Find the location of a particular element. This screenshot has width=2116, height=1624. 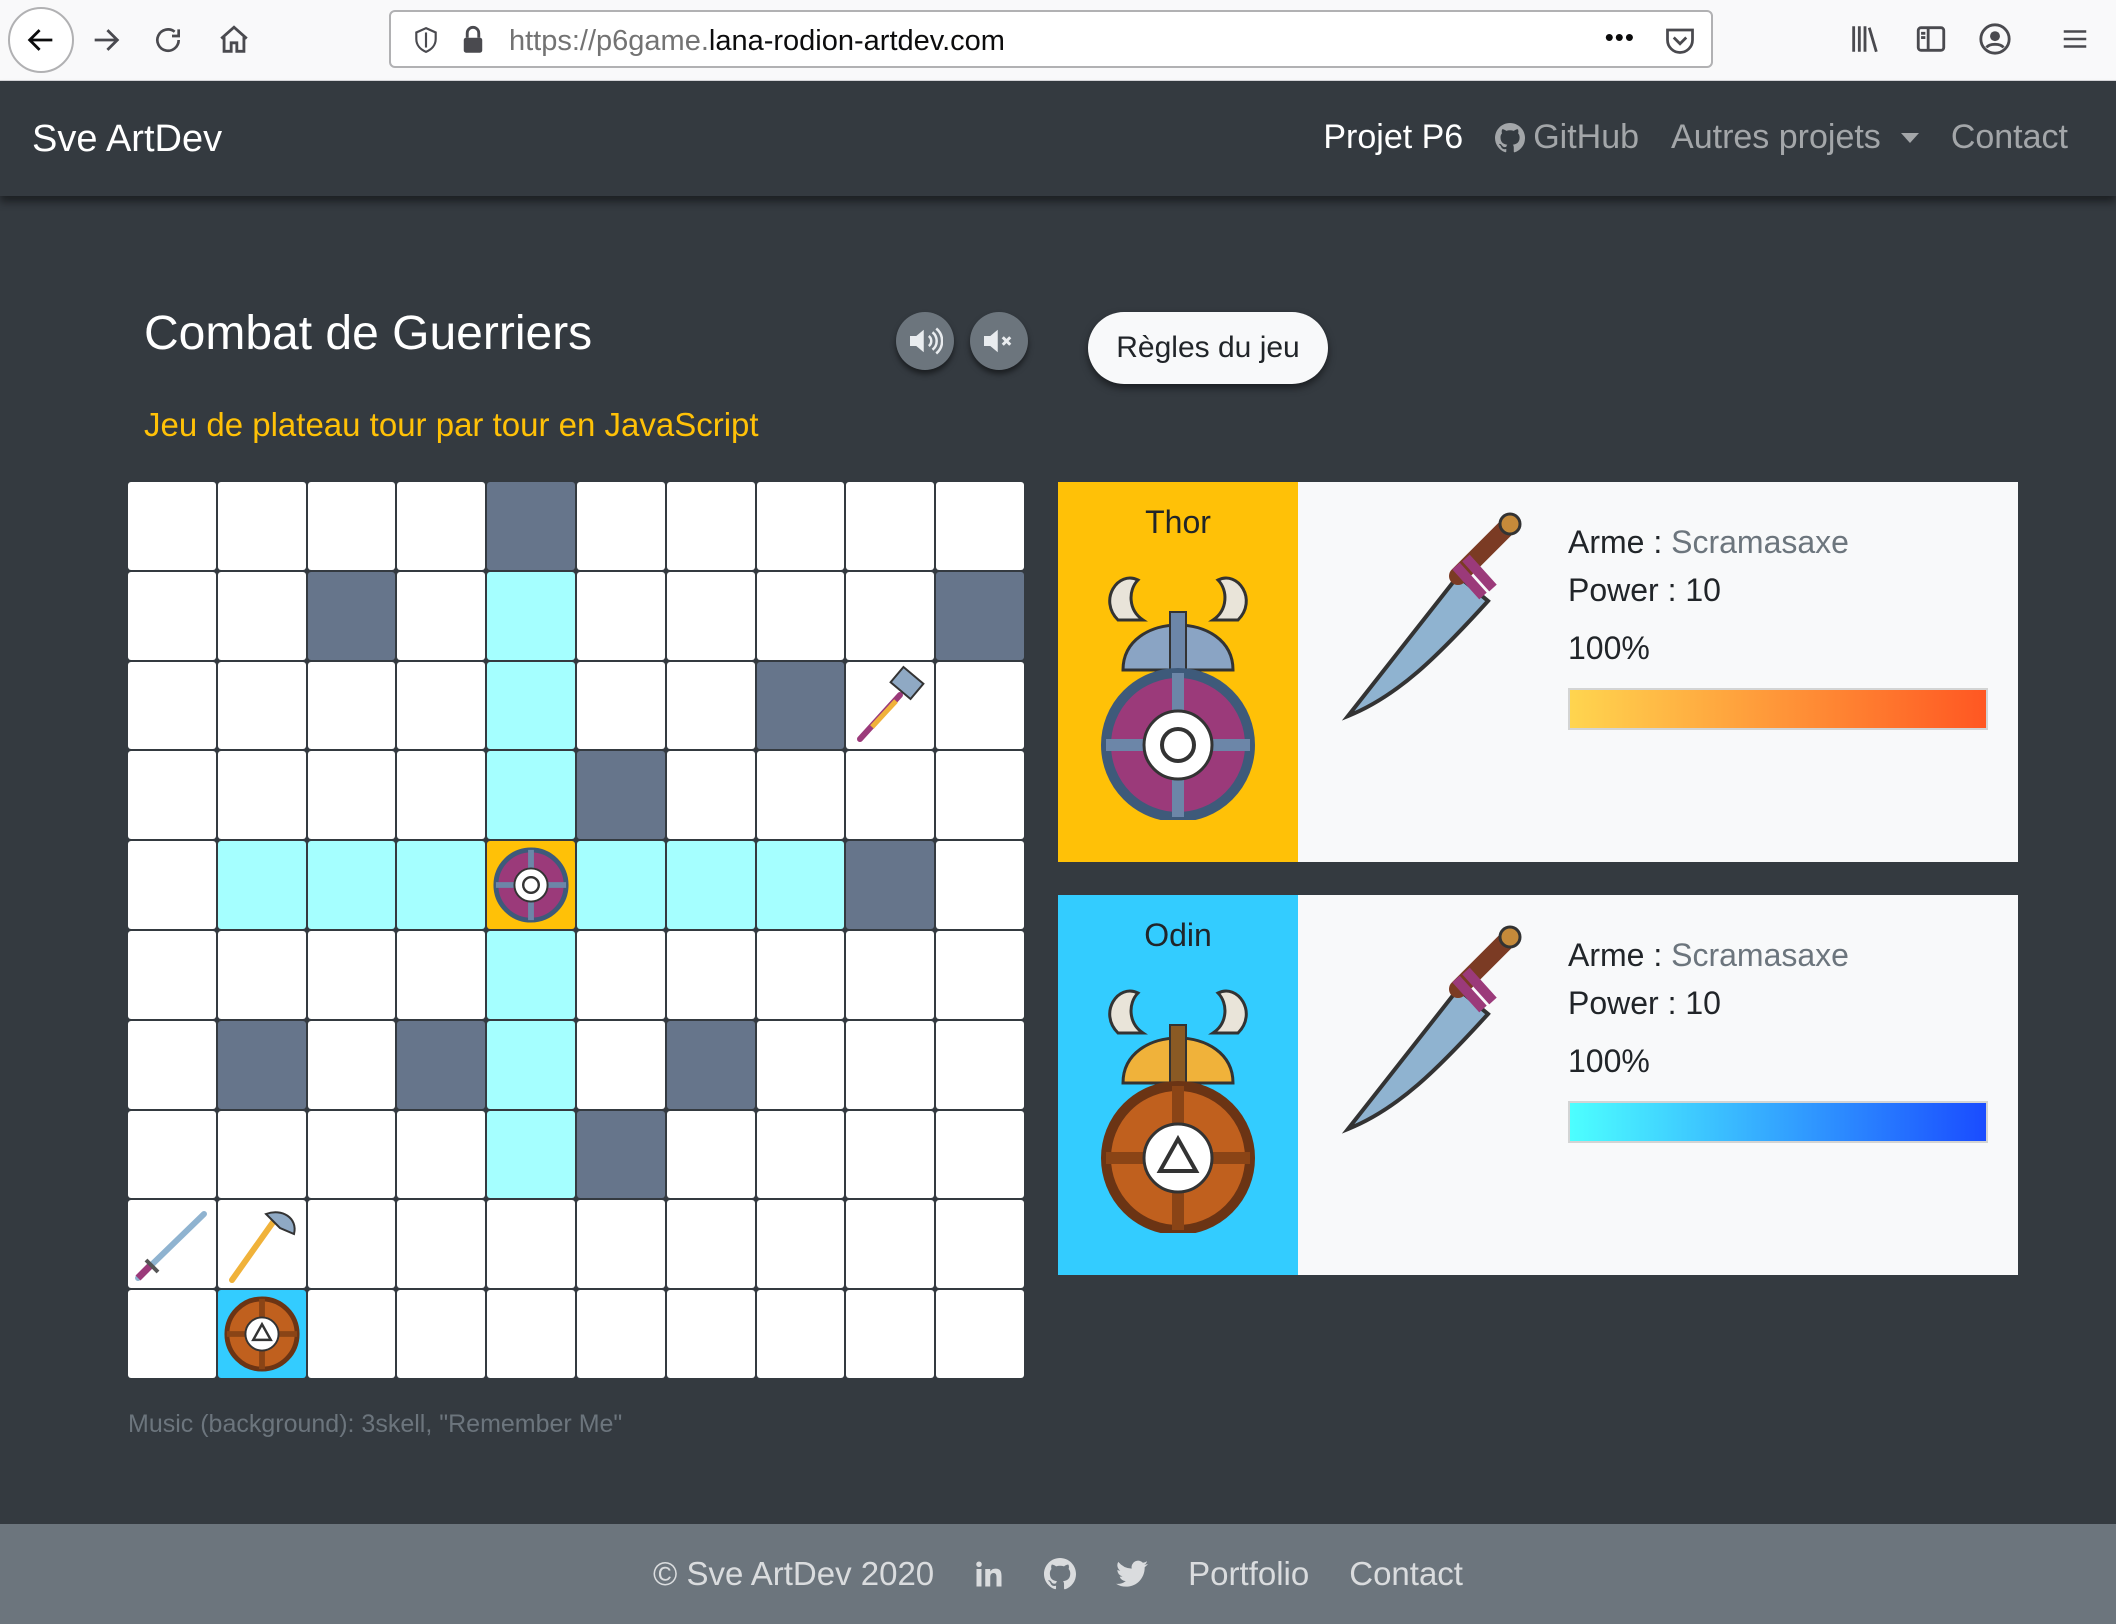

sound-on-button is located at coordinates (925, 341).